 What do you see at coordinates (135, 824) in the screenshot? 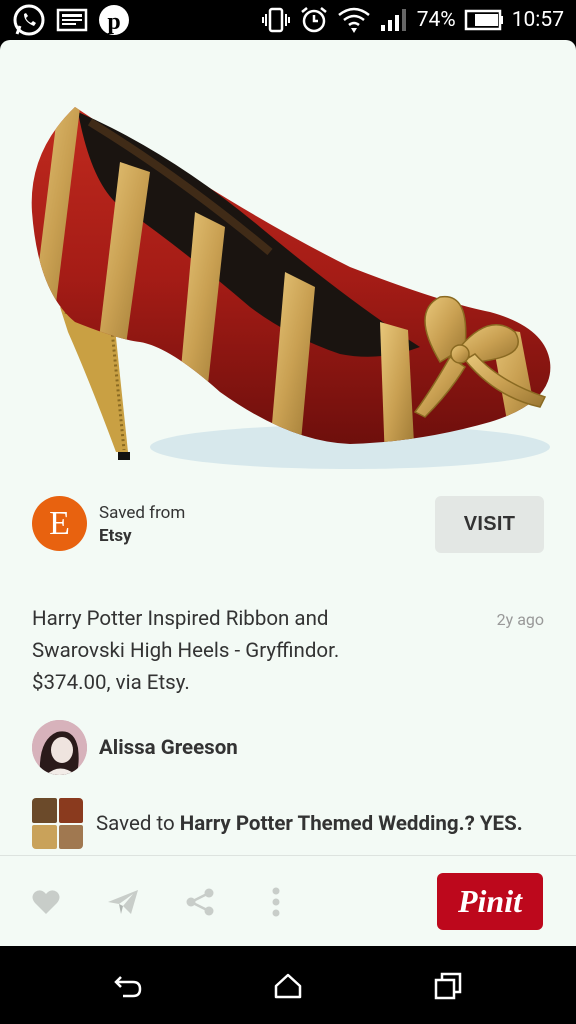
I see `saved-to-label: Saved to` at bounding box center [135, 824].